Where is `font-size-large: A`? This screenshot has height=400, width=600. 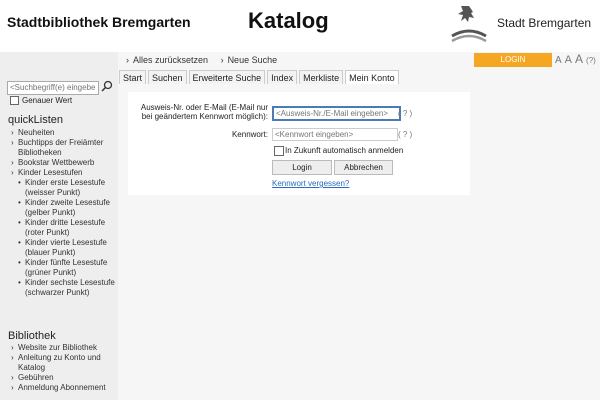
font-size-large: A is located at coordinates (579, 59).